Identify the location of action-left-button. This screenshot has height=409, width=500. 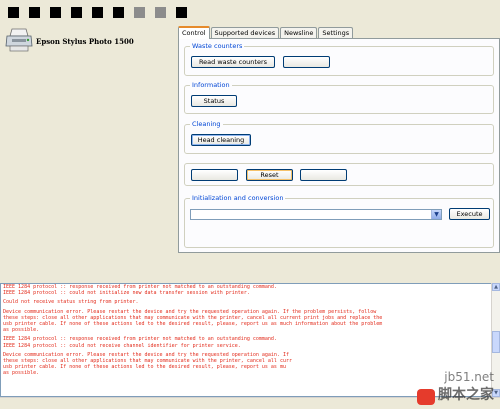
(214, 175).